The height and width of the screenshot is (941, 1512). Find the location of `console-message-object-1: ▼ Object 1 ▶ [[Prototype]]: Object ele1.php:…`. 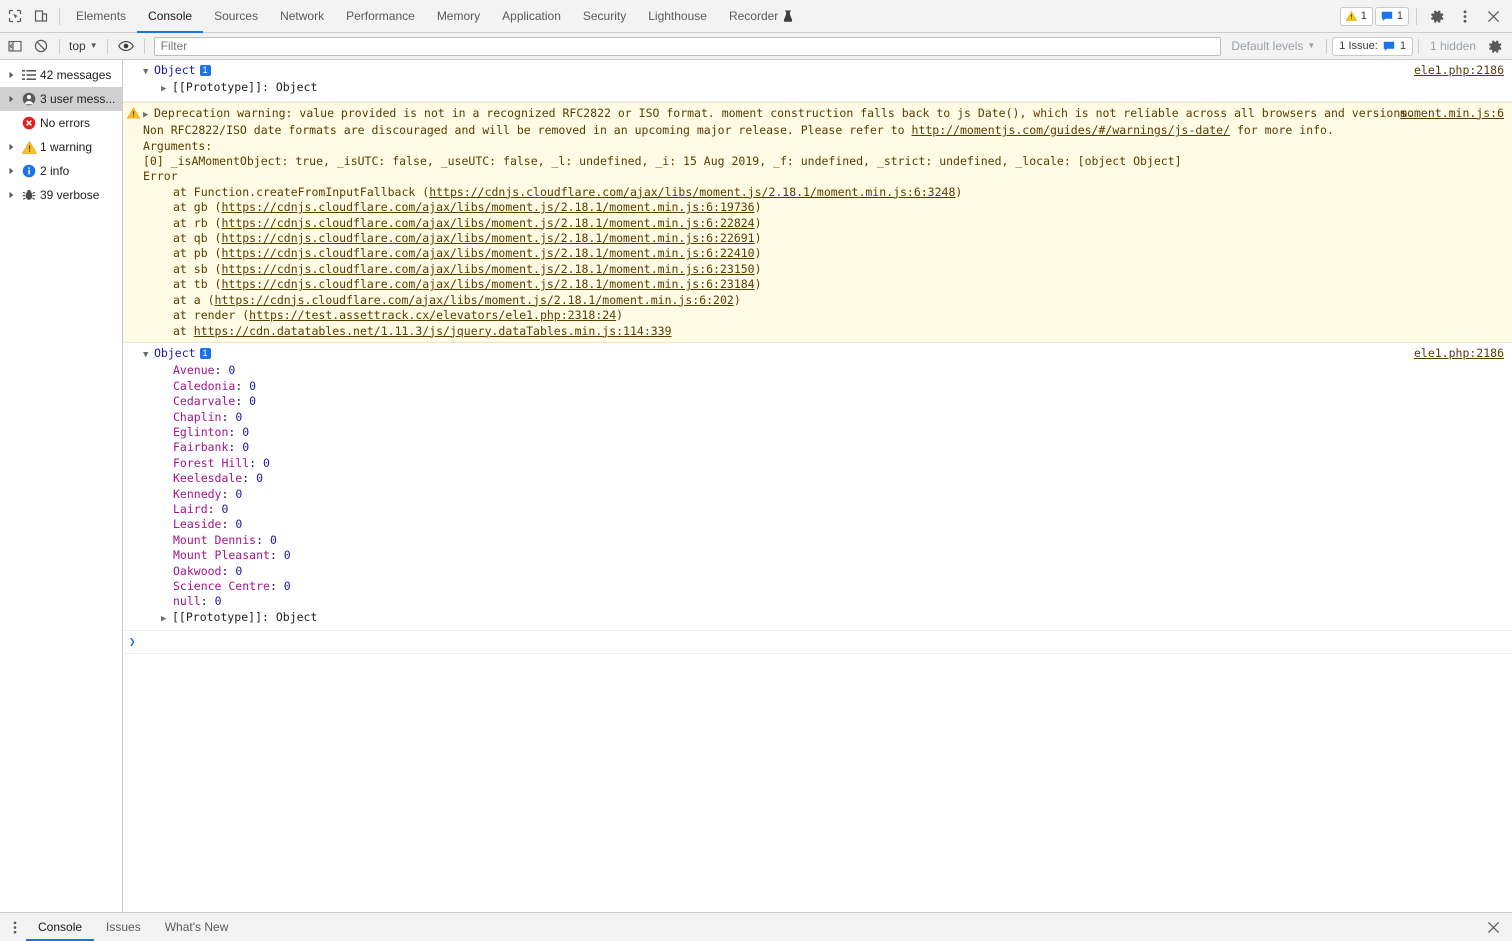

console-message-object-1: ▼ Object 1 ▶ [[Prototype]]: Object ele1.php:… is located at coordinates (817, 81).